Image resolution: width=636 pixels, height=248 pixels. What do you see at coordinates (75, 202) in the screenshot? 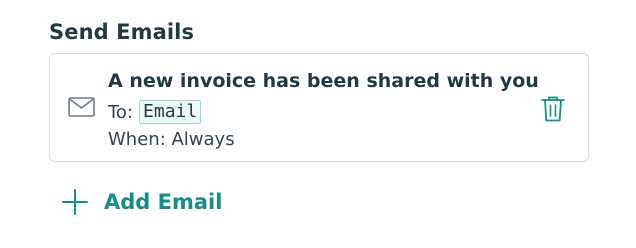
I see `plus-icon` at bounding box center [75, 202].